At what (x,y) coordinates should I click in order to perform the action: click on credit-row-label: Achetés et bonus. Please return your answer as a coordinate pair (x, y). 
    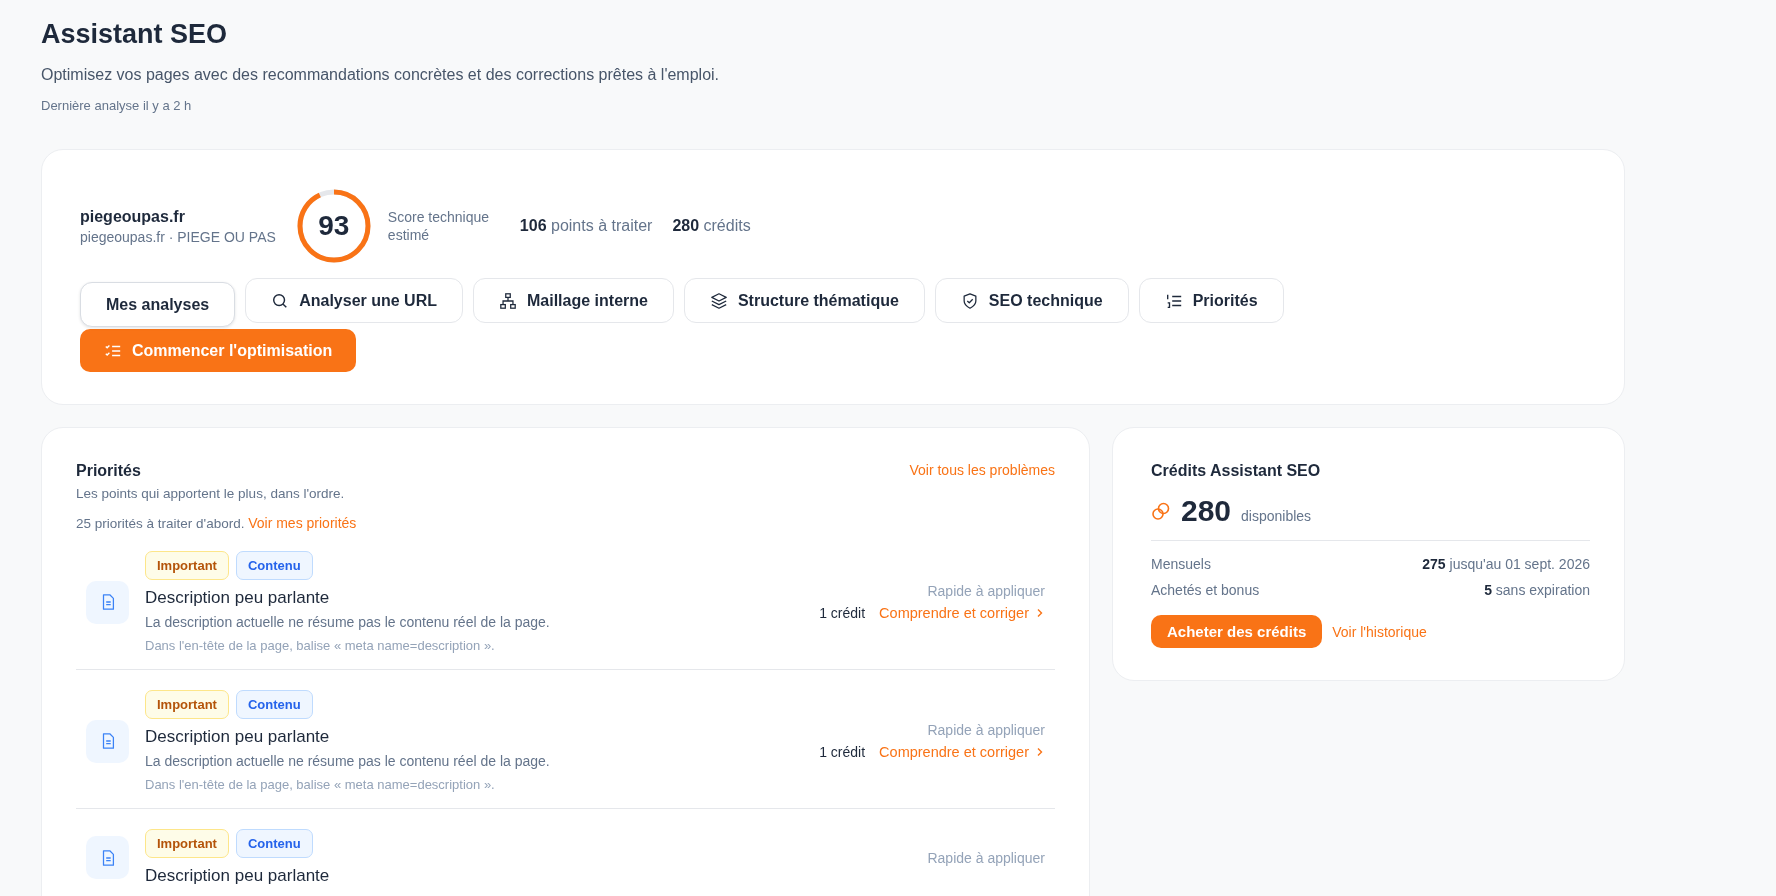
    Looking at the image, I should click on (1205, 590).